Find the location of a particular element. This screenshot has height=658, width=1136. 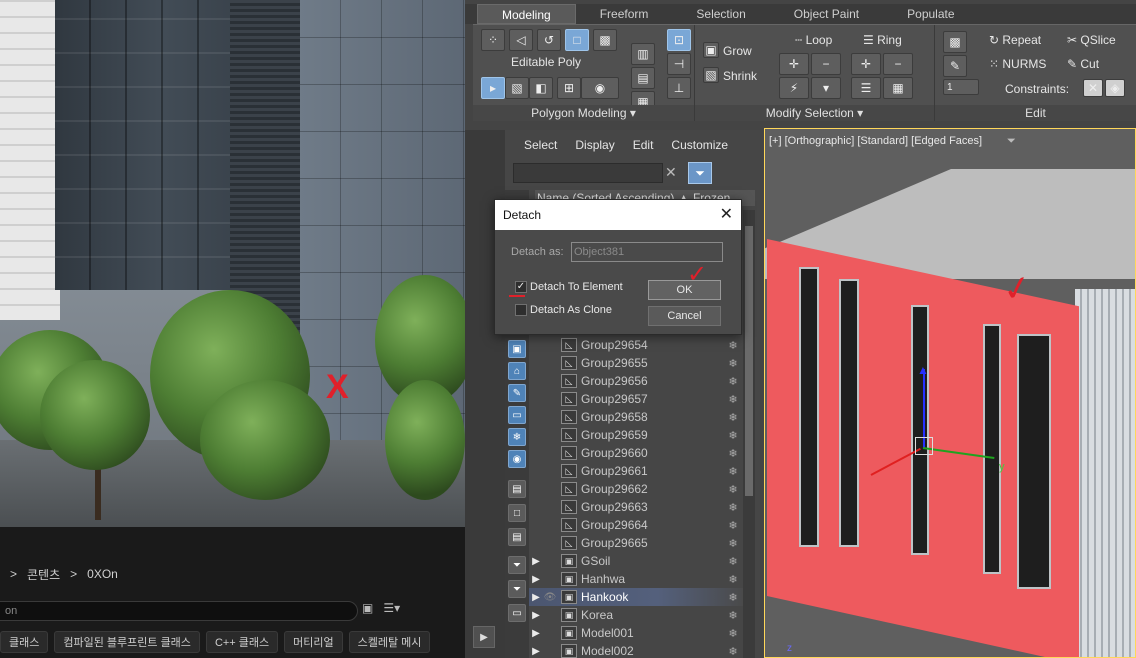

breadcrumb-folder: 0XOn is located at coordinates (102, 574).